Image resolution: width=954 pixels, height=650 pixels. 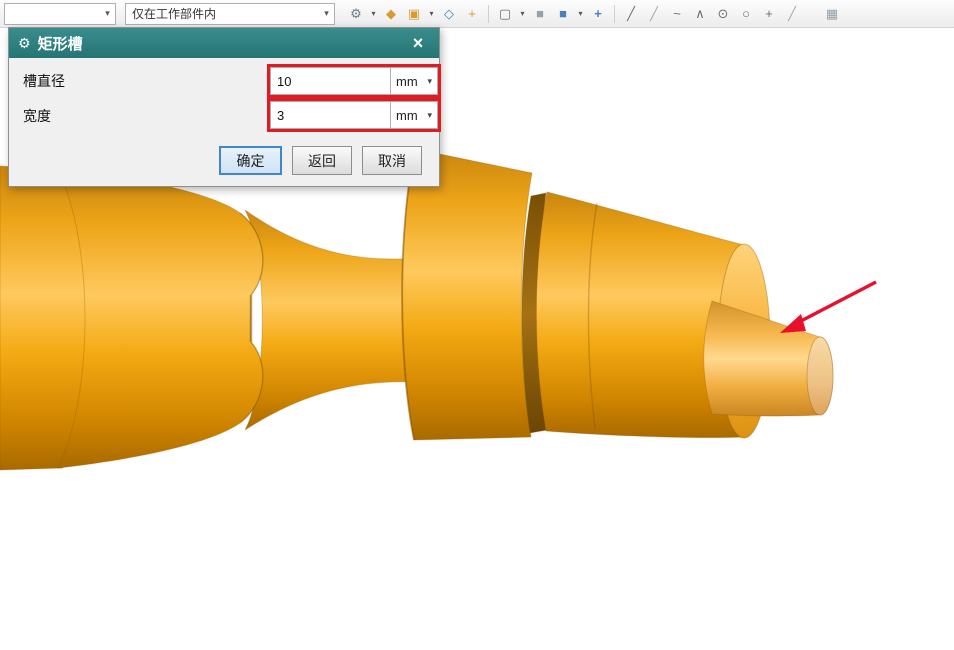 What do you see at coordinates (44, 81) in the screenshot?
I see `groove-diameter-label: 槽直径` at bounding box center [44, 81].